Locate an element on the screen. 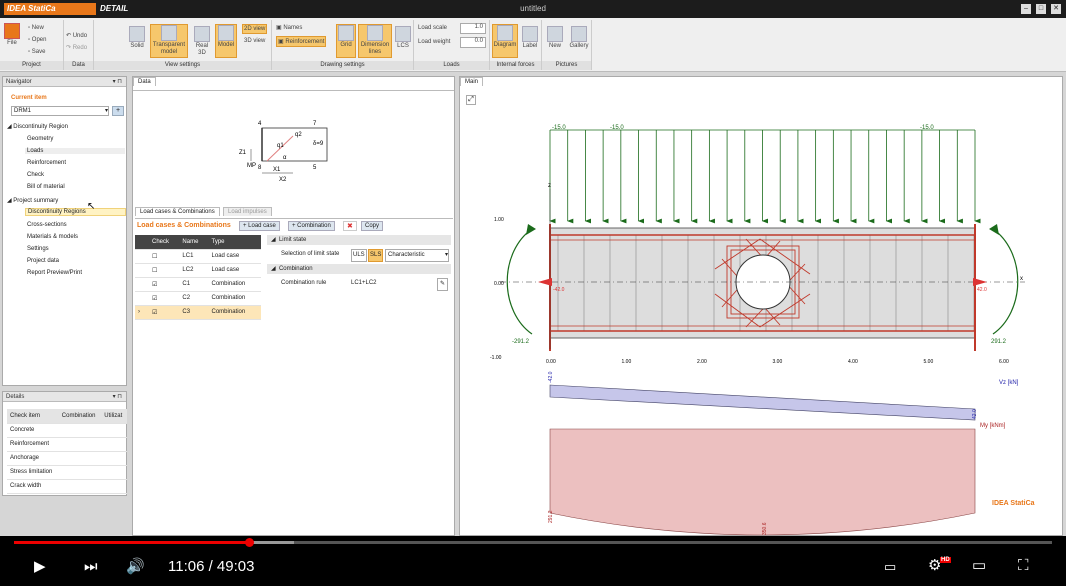 This screenshot has height=586, width=1066. maximize-button: □ is located at coordinates (1041, 9).